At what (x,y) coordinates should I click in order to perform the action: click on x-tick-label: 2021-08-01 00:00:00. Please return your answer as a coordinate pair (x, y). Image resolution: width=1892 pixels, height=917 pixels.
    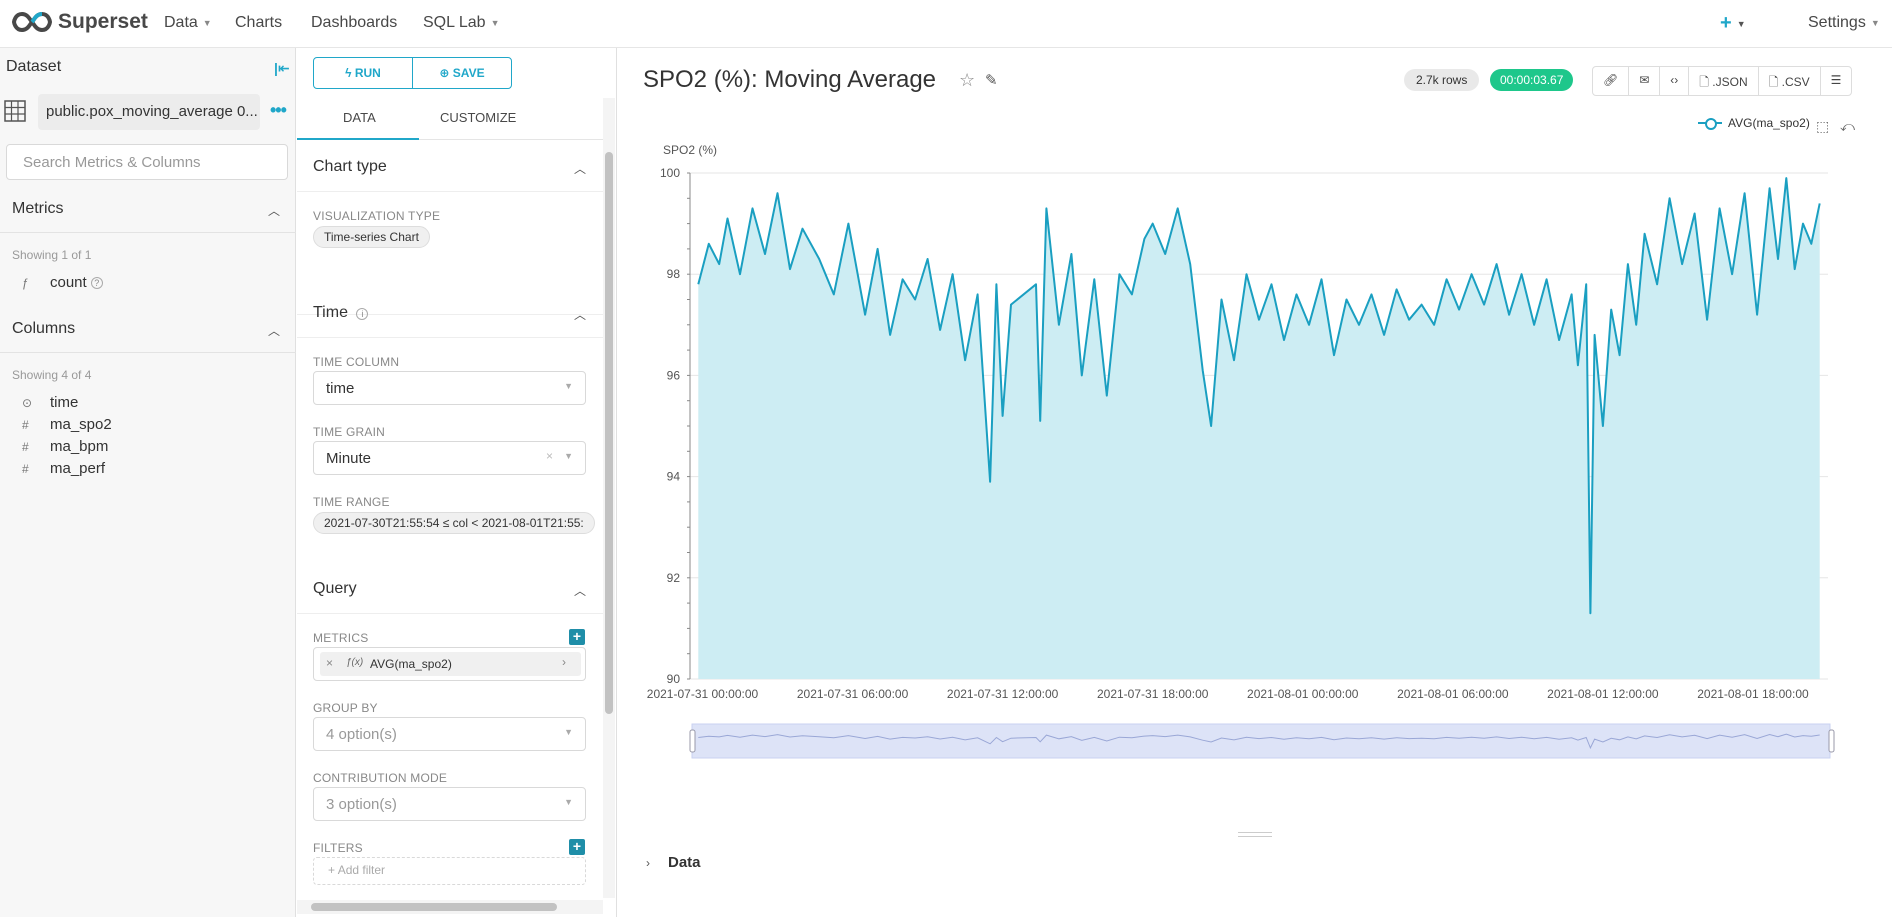
    Looking at the image, I should click on (1303, 694).